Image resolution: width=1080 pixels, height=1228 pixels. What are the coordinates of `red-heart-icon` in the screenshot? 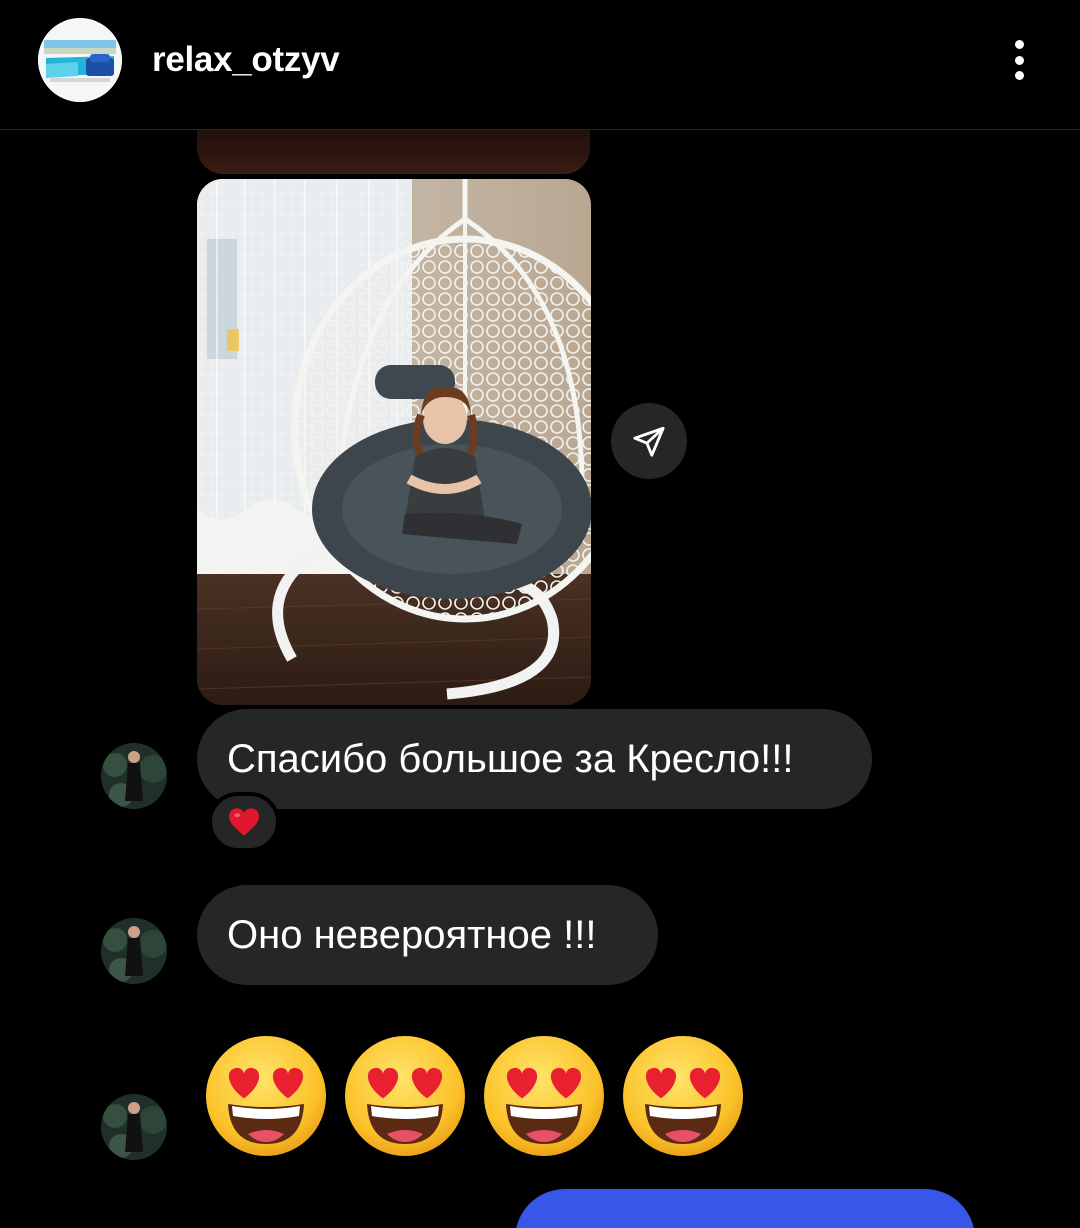 It's located at (244, 822).